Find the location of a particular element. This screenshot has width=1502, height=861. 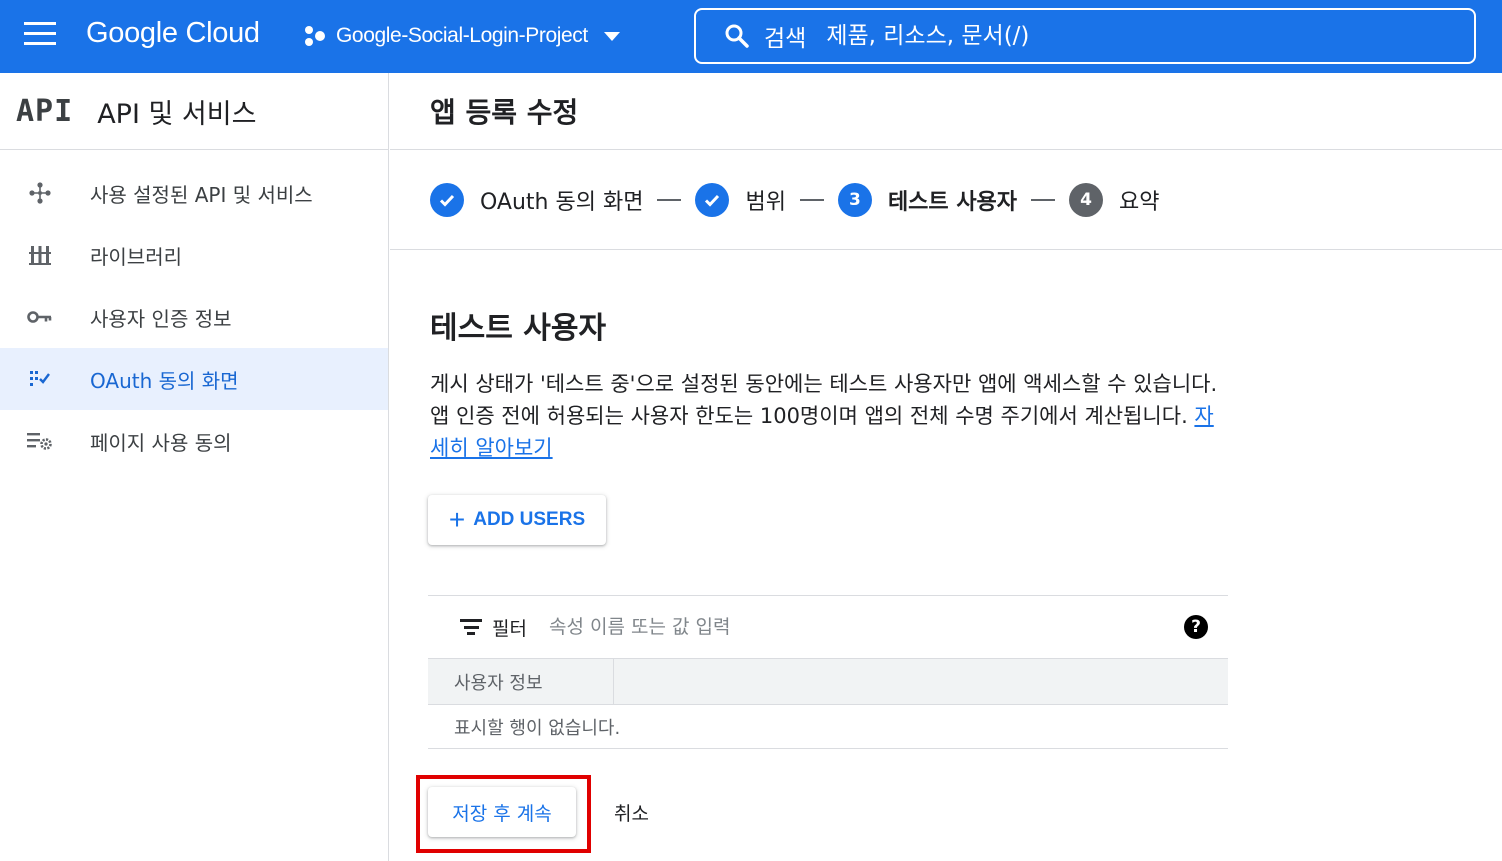

sidebar-item-enabled-apis: 사용 설정된 API 및 서비스 is located at coordinates (194, 193).